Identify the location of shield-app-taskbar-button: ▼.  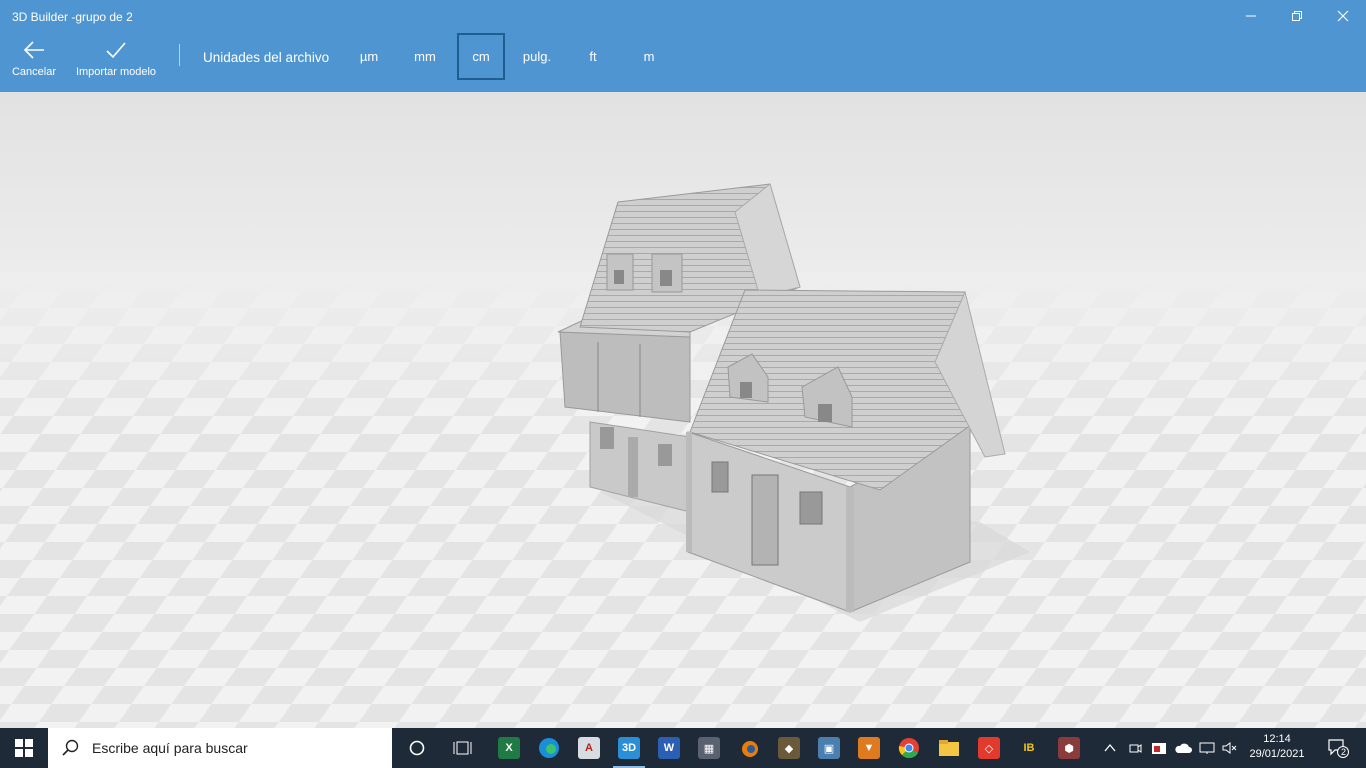
(869, 748).